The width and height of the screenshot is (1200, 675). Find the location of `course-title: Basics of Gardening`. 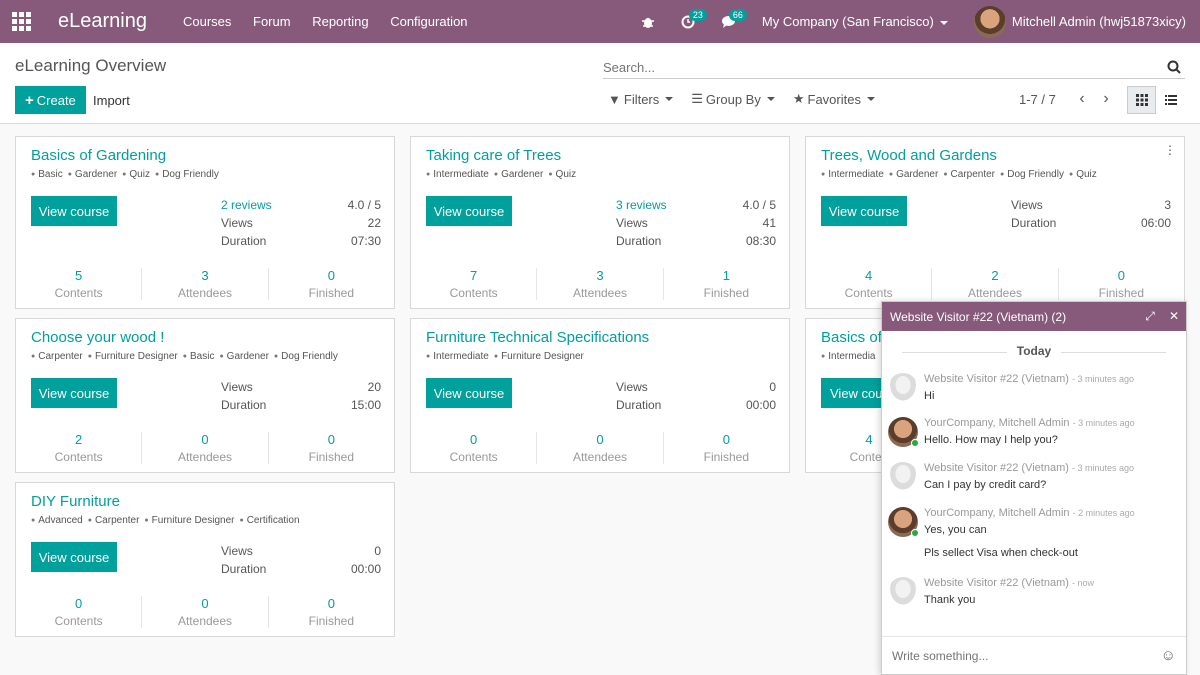

course-title: Basics of Gardening is located at coordinates (98, 155).